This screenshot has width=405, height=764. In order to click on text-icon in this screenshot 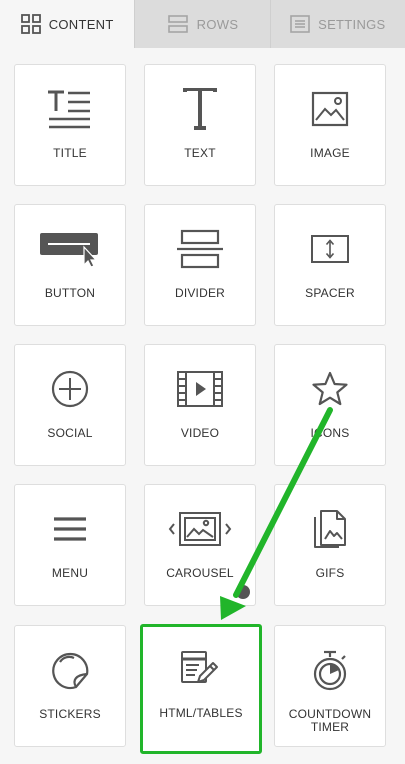, I will do `click(200, 109)`.